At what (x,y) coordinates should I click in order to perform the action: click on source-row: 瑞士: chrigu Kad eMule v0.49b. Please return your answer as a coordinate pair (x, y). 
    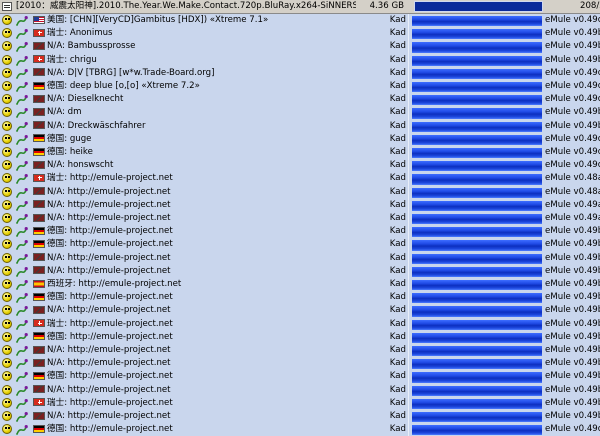
    Looking at the image, I should click on (300, 60).